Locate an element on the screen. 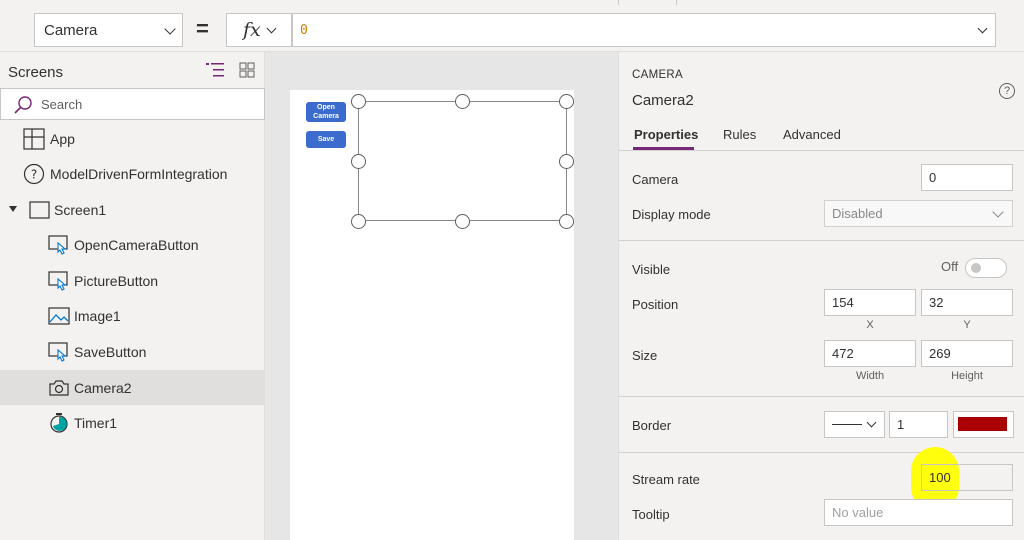 This screenshot has width=1024, height=540. fx-button: fx is located at coordinates (259, 30).